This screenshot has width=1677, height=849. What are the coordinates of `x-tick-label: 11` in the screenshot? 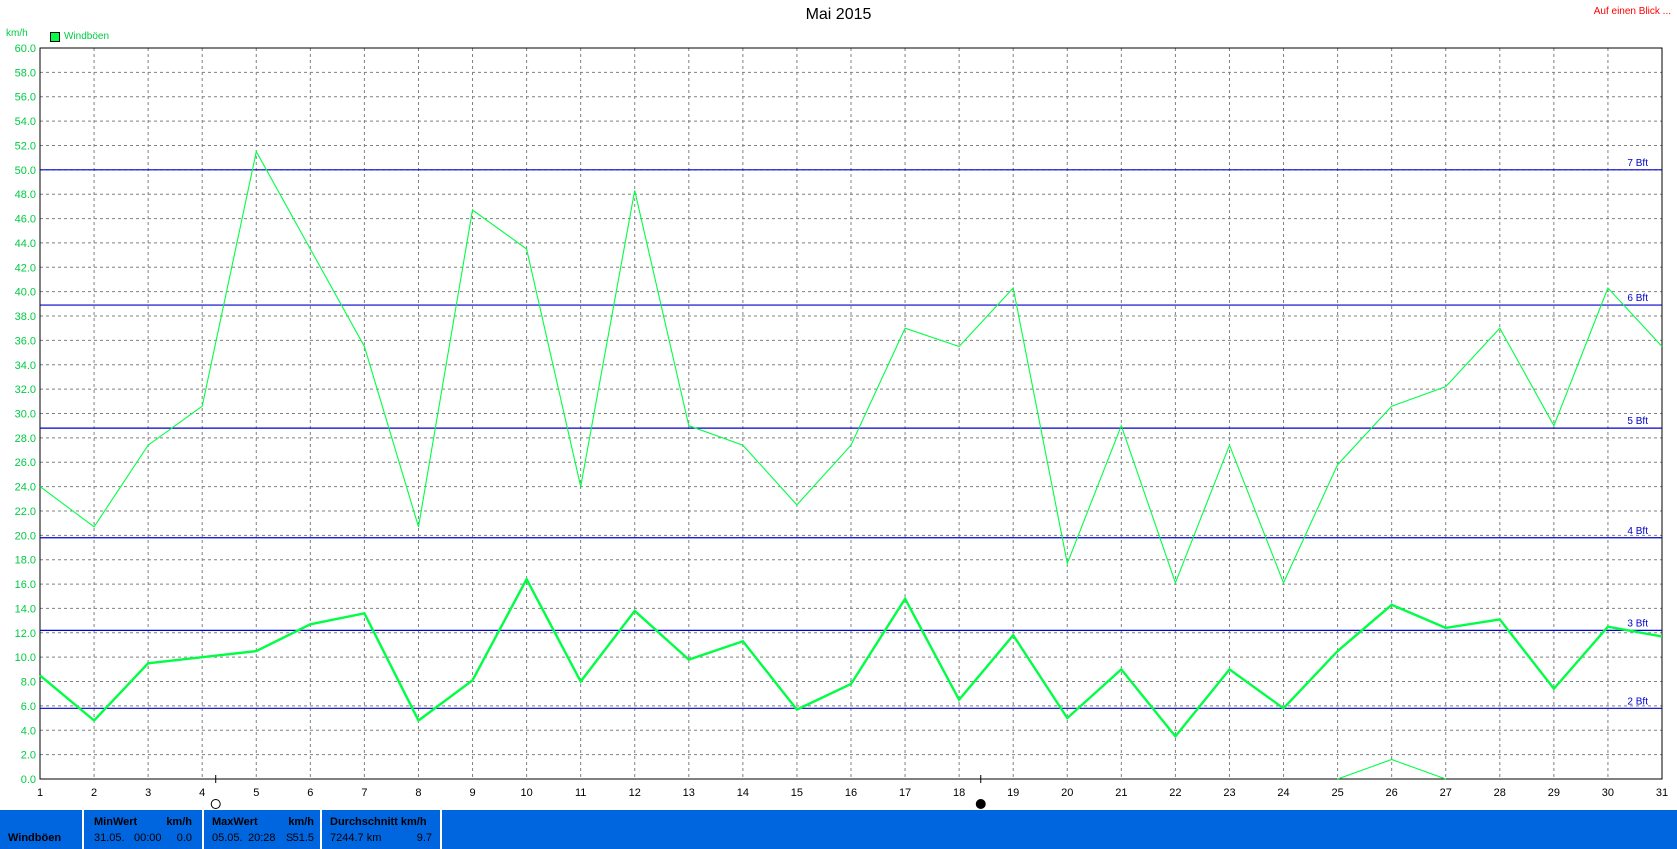 It's located at (580, 793).